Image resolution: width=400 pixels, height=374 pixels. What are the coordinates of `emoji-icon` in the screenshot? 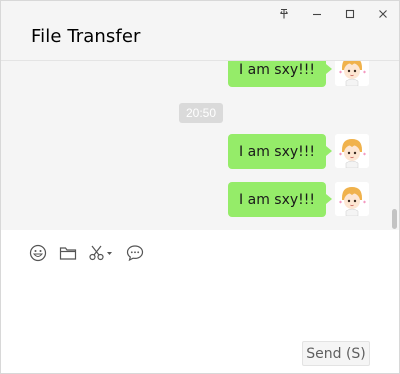 It's located at (38, 253).